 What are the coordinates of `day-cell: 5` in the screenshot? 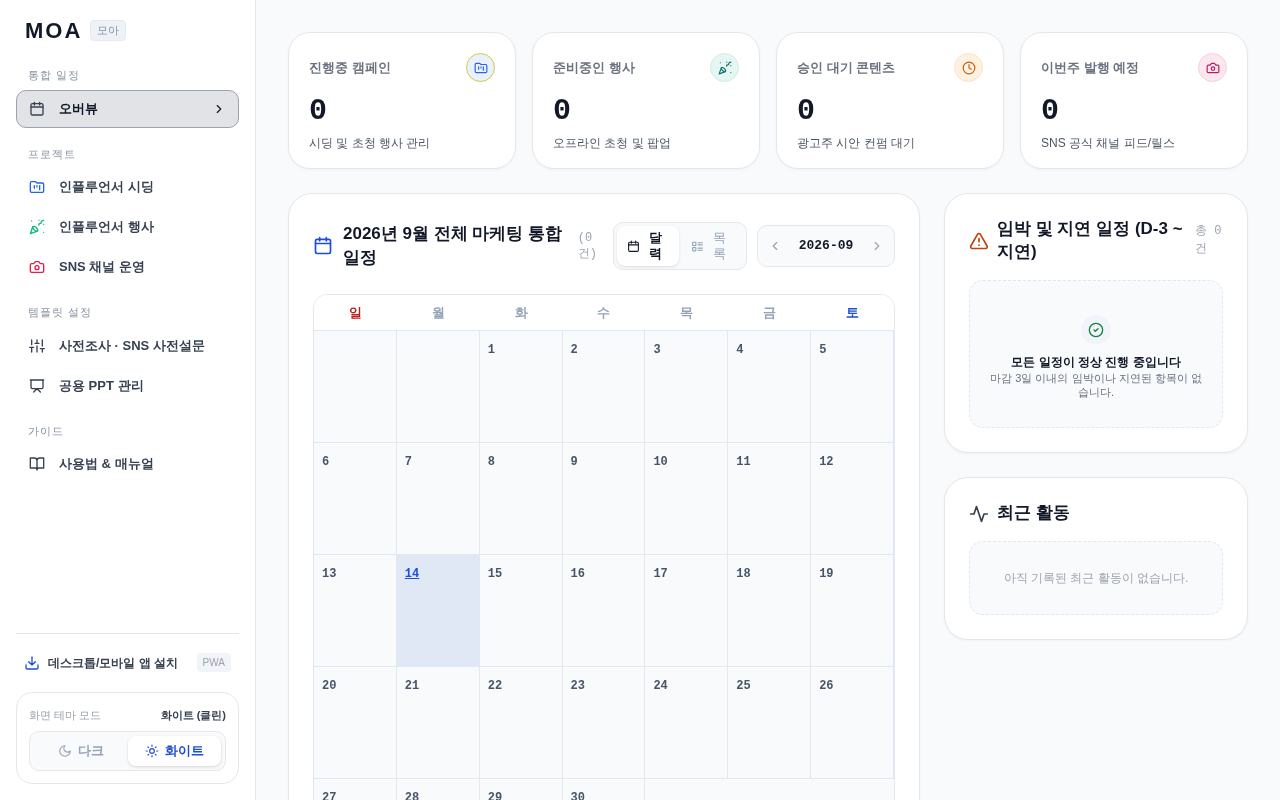 It's located at (852, 387).